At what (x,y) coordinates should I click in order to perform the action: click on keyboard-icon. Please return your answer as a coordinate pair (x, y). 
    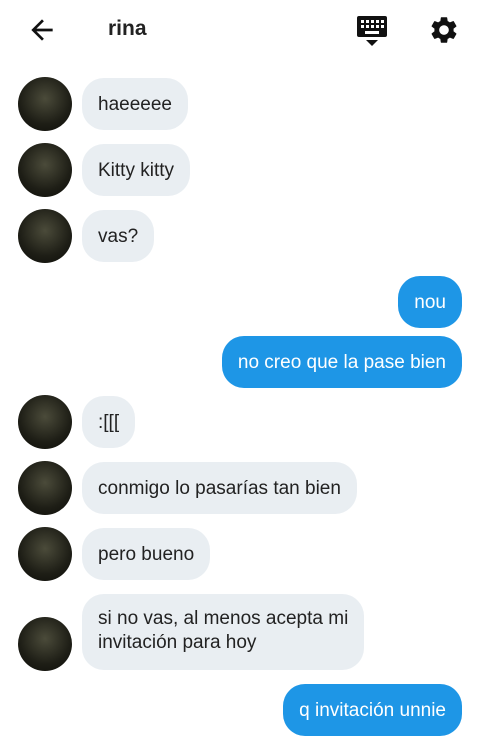
    Looking at the image, I should click on (372, 31).